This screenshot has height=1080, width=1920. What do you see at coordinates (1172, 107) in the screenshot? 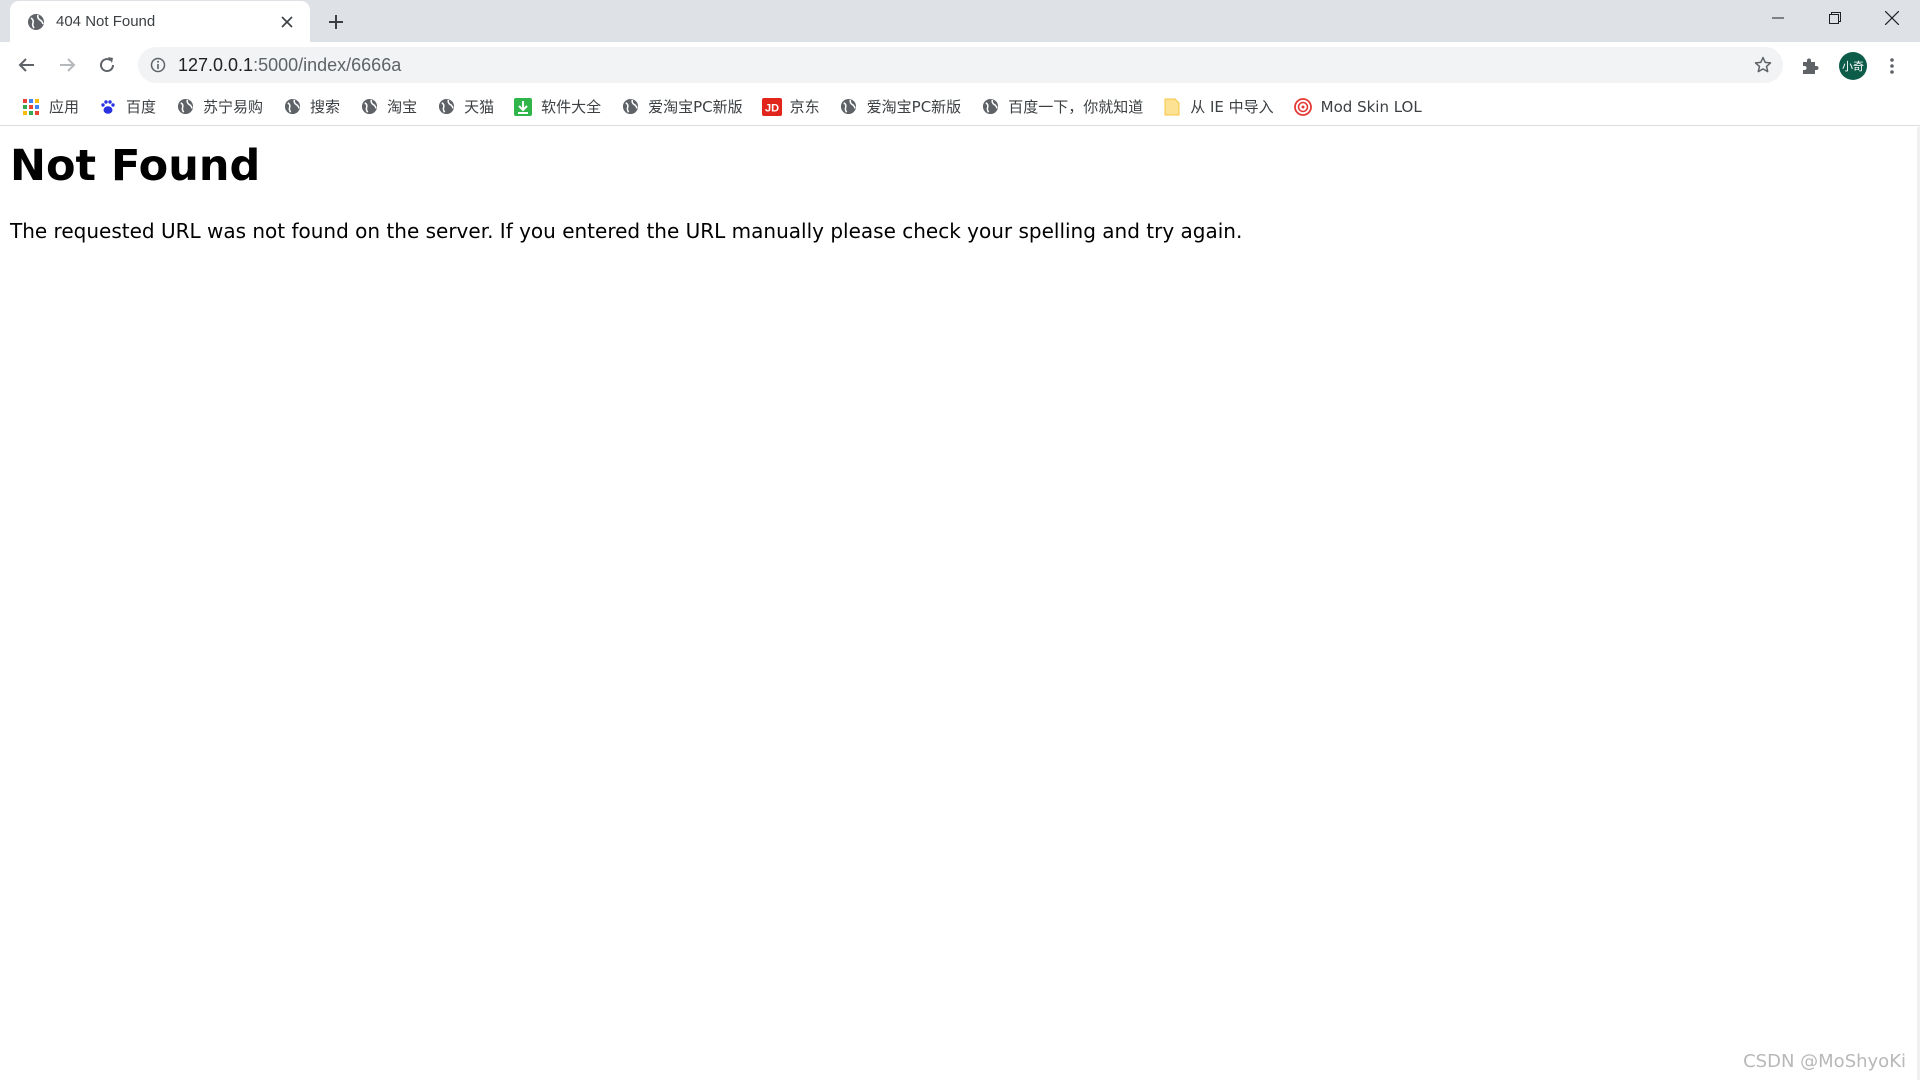
I see `folder-icon` at bounding box center [1172, 107].